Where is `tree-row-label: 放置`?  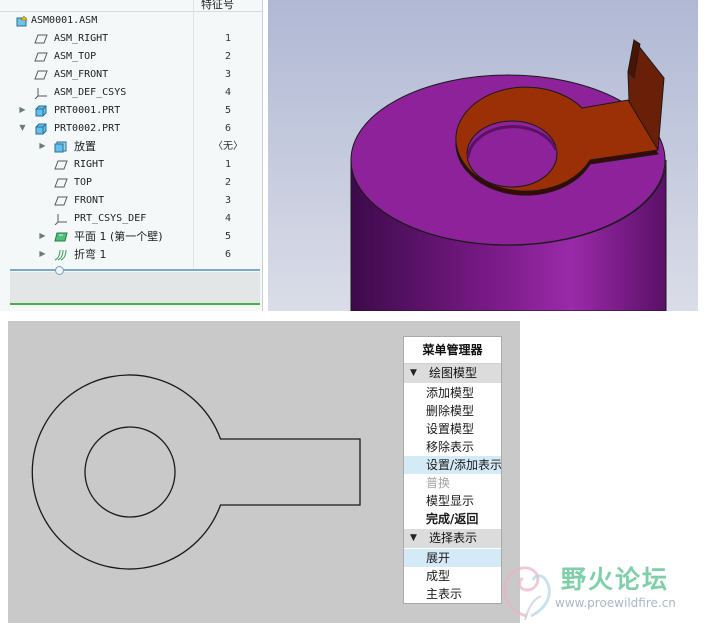
tree-row-label: 放置 is located at coordinates (85, 146).